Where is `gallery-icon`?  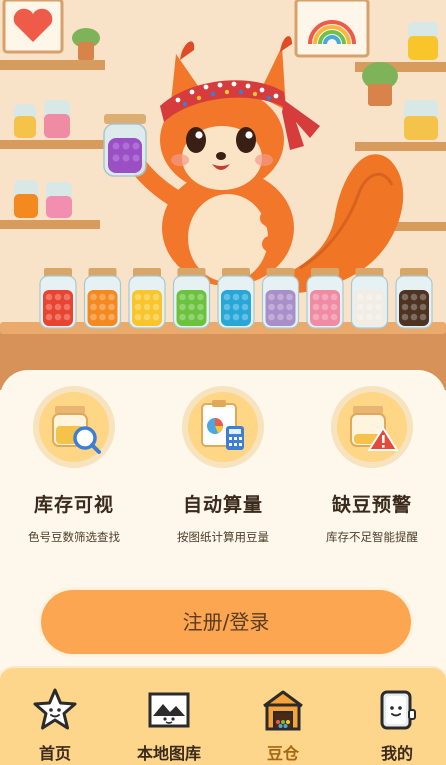 gallery-icon is located at coordinates (169, 710).